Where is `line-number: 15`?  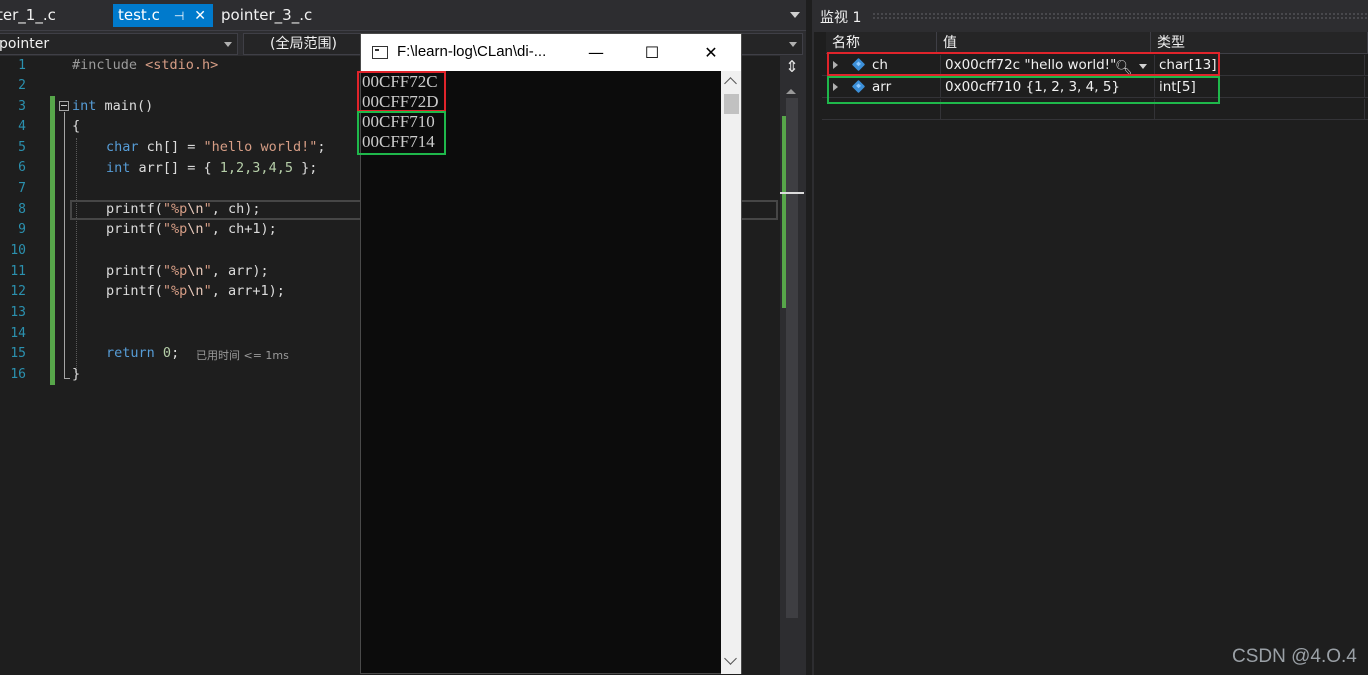
line-number: 15 is located at coordinates (18, 353).